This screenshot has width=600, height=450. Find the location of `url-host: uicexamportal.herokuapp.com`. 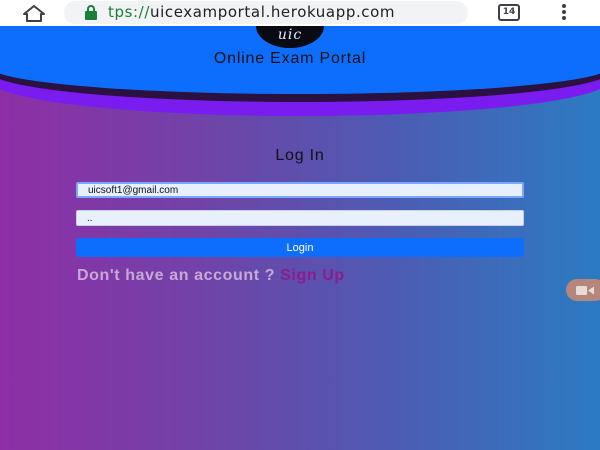

url-host: uicexamportal.herokuapp.com is located at coordinates (272, 12).